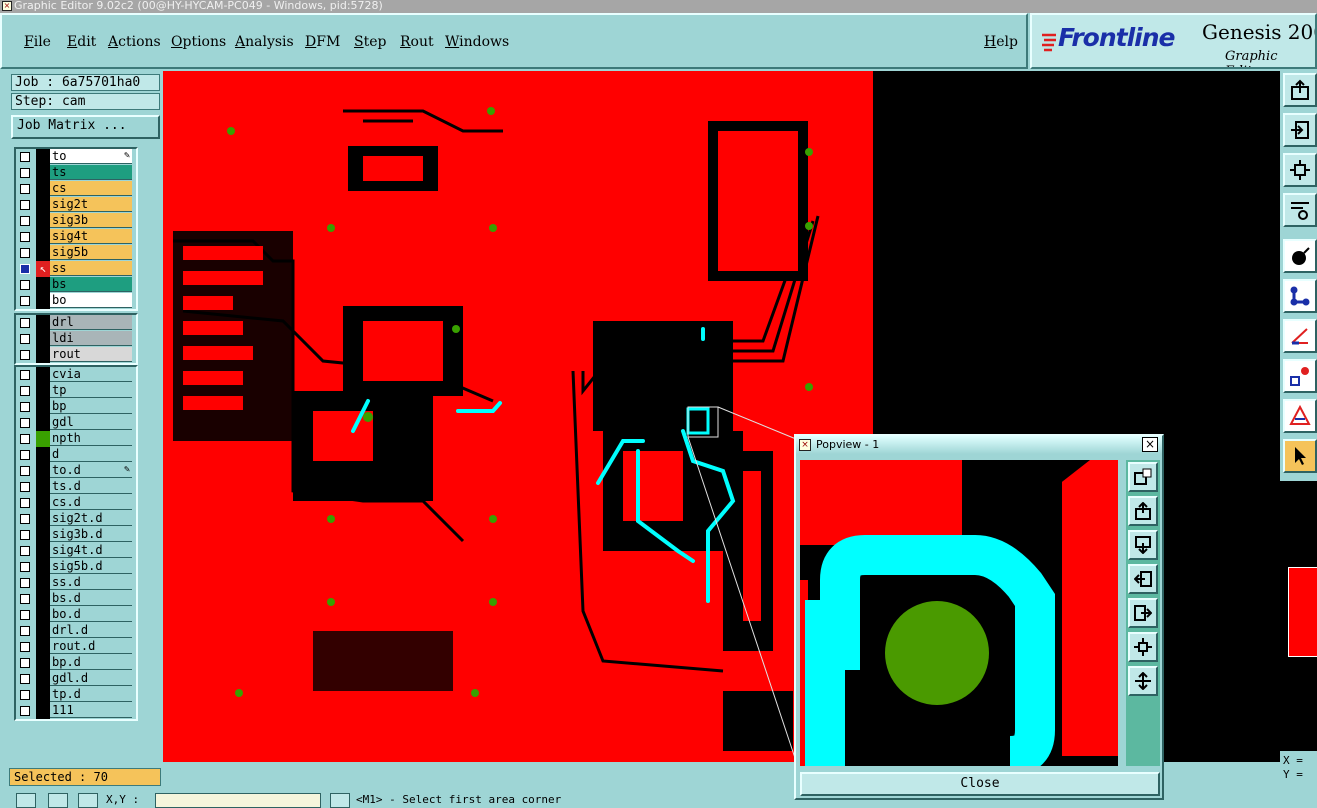 This screenshot has width=1317, height=808. What do you see at coordinates (1300, 376) in the screenshot?
I see `select-color-icon` at bounding box center [1300, 376].